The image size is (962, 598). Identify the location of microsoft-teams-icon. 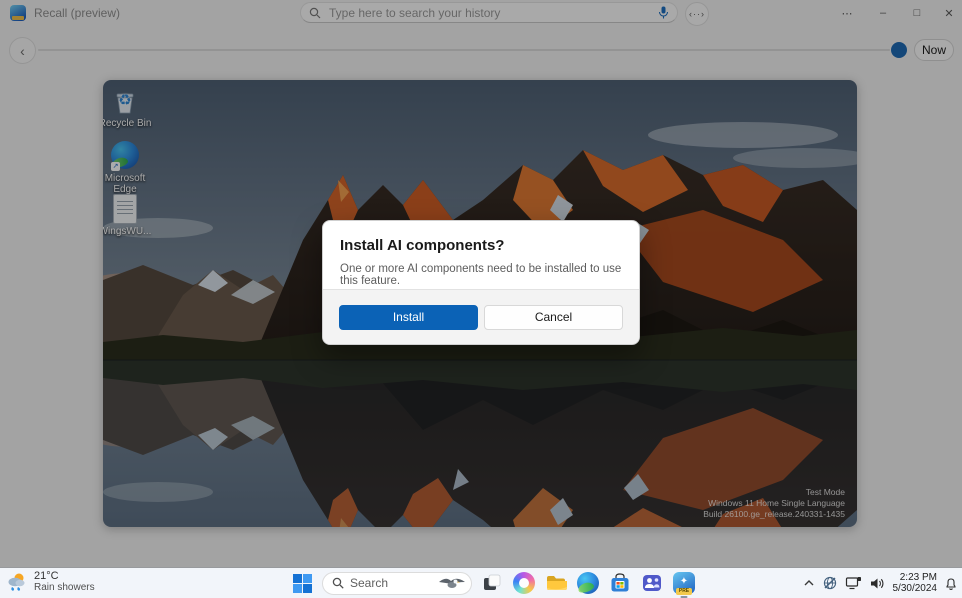
(652, 583).